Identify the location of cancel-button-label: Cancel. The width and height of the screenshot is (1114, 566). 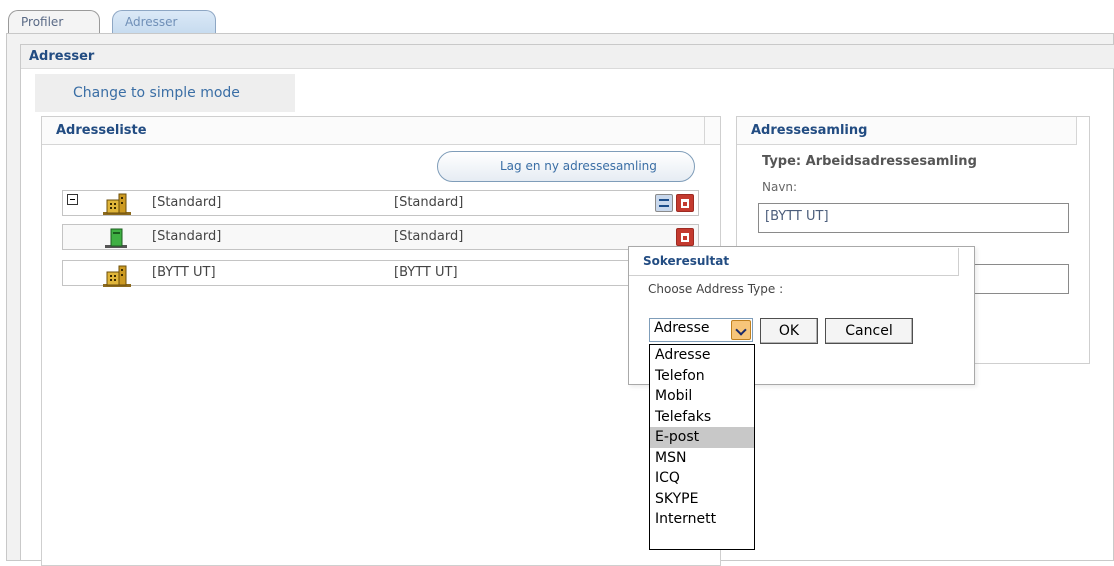
(869, 331).